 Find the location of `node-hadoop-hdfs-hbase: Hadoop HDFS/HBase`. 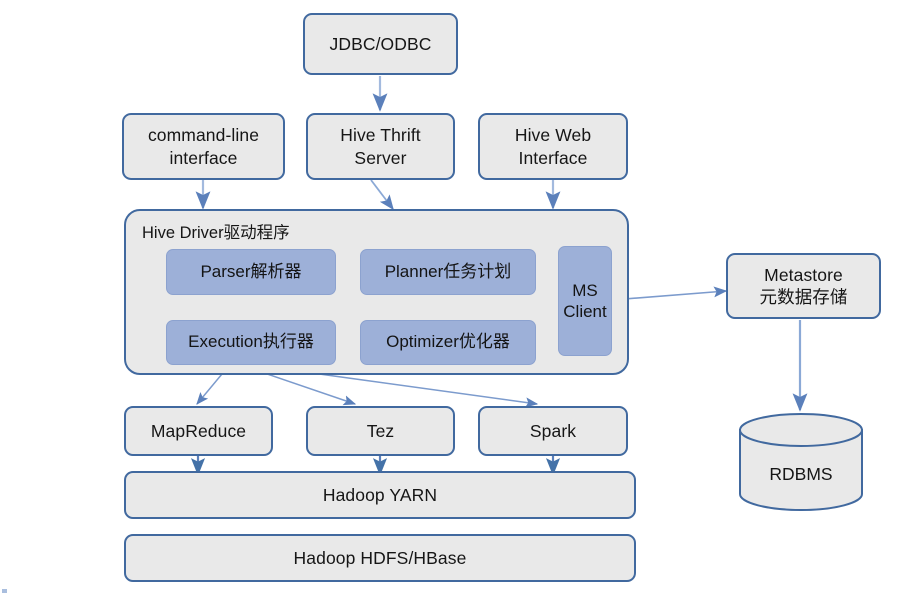

node-hadoop-hdfs-hbase: Hadoop HDFS/HBase is located at coordinates (380, 558).